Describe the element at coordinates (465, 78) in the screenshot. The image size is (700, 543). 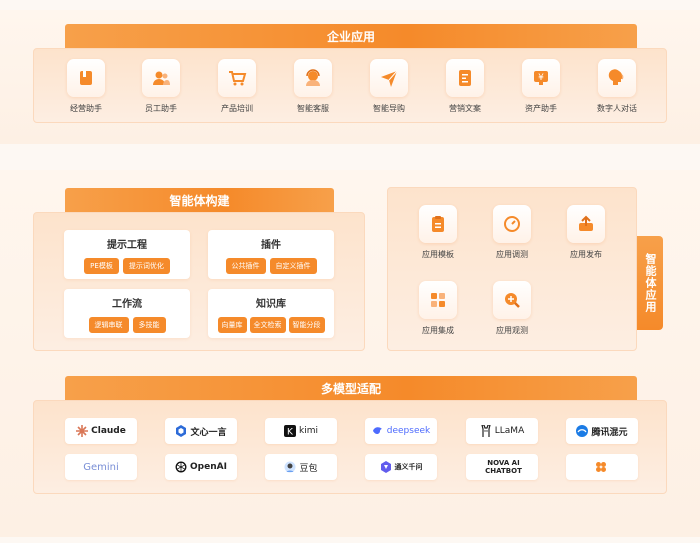
I see `document-icon` at that location.